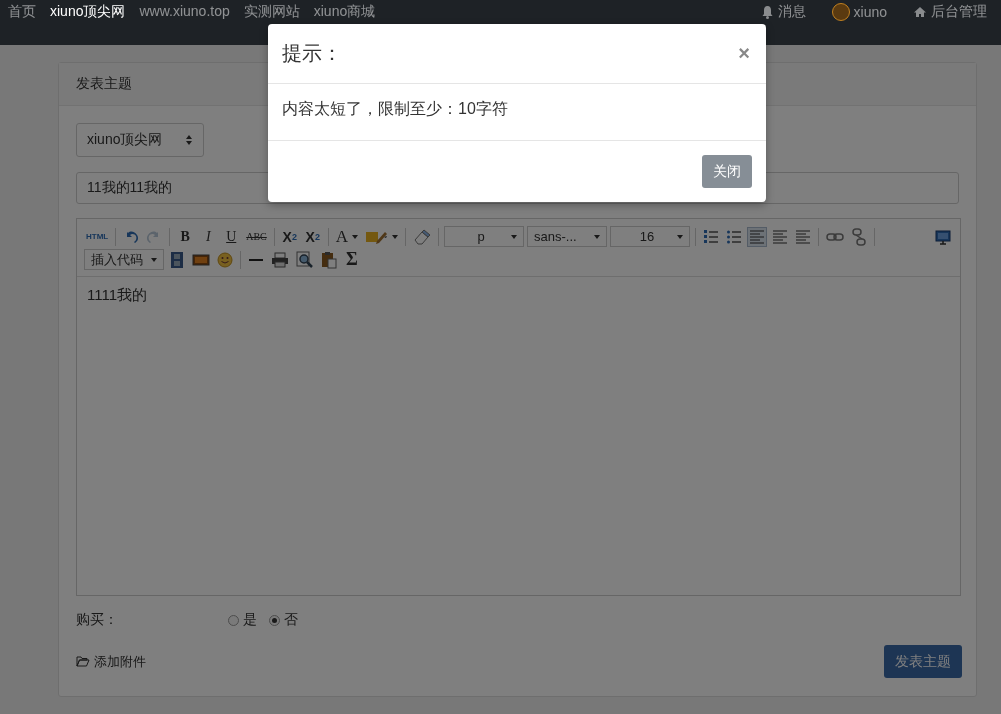  What do you see at coordinates (767, 12) in the screenshot?
I see `bell-icon` at bounding box center [767, 12].